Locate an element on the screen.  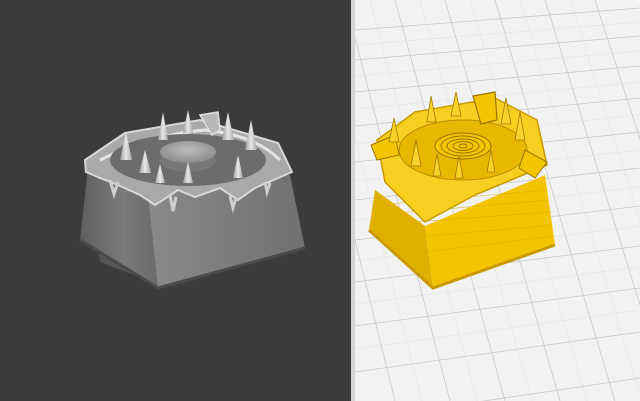
sliced-keycap-model is located at coordinates (461, 190).